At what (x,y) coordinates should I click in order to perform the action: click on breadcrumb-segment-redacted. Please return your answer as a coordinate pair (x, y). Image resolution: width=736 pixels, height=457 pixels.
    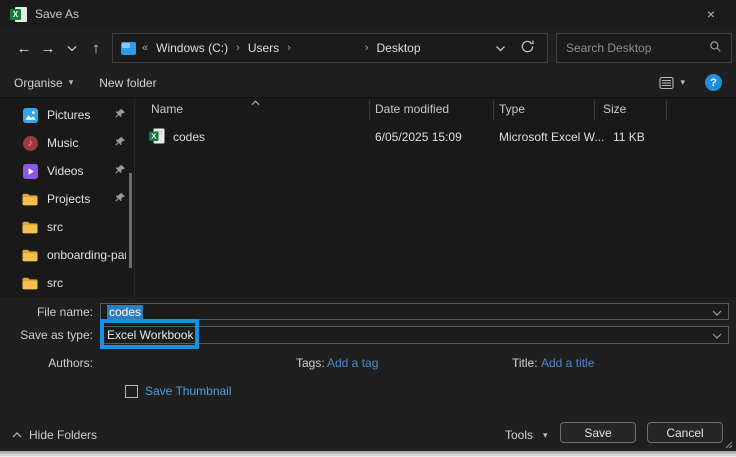
    Looking at the image, I should click on (328, 48).